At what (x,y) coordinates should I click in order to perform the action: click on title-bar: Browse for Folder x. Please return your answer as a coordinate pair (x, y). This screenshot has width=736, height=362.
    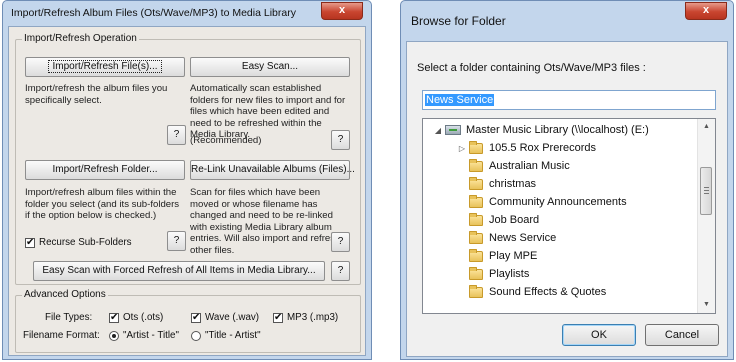
    Looking at the image, I should click on (567, 20).